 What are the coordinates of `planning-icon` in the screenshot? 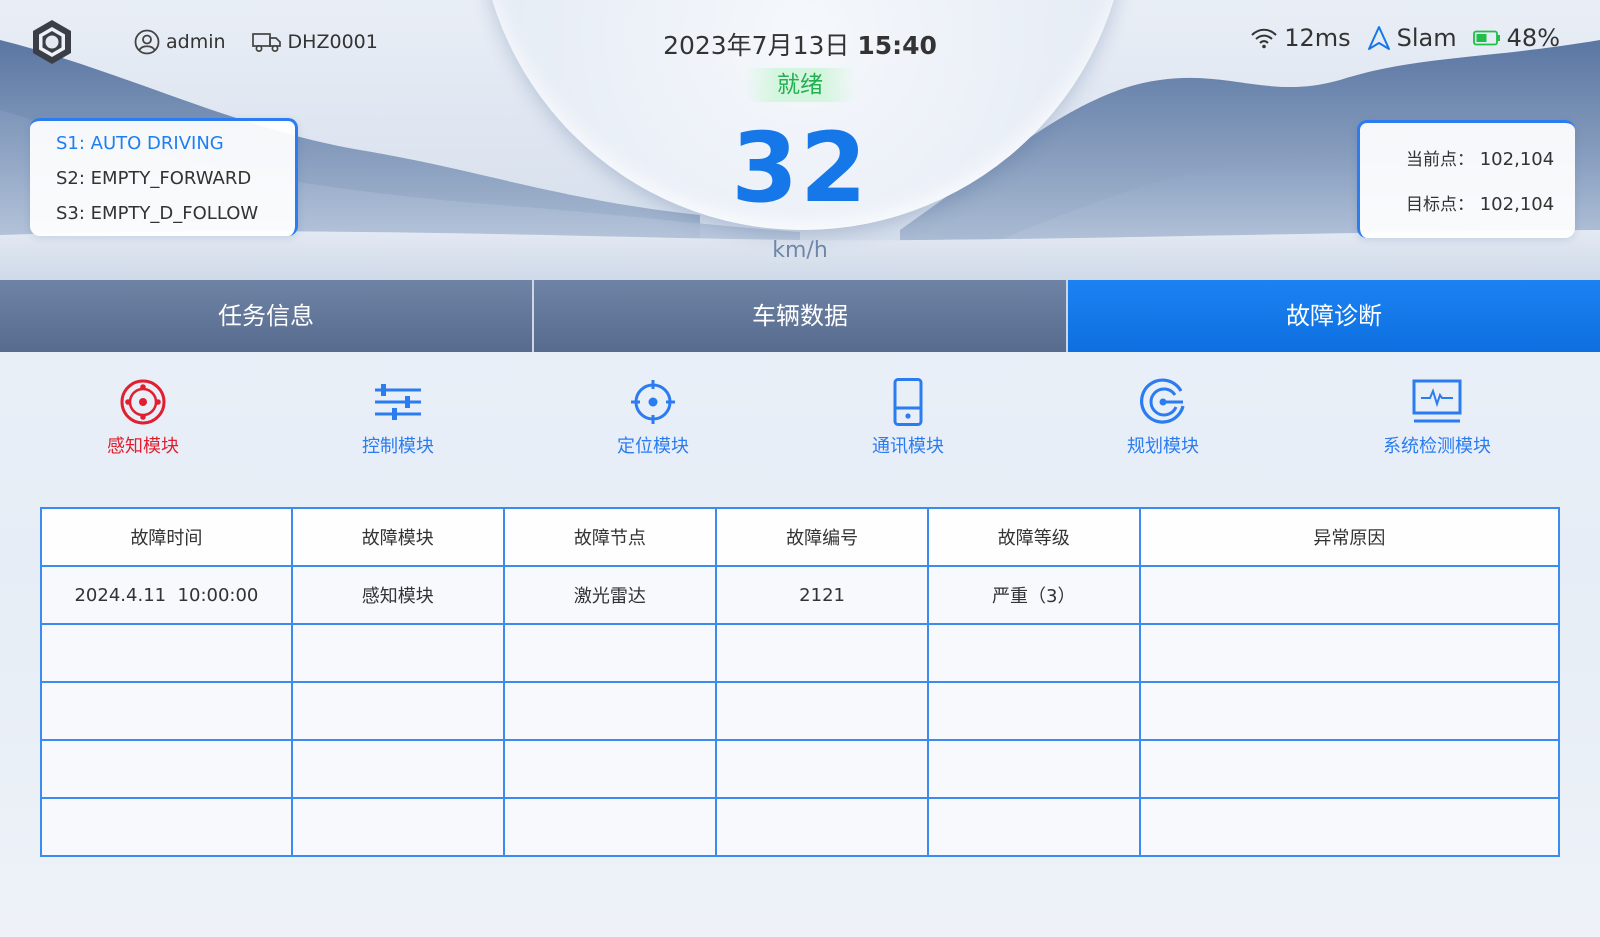 It's located at (1162, 401).